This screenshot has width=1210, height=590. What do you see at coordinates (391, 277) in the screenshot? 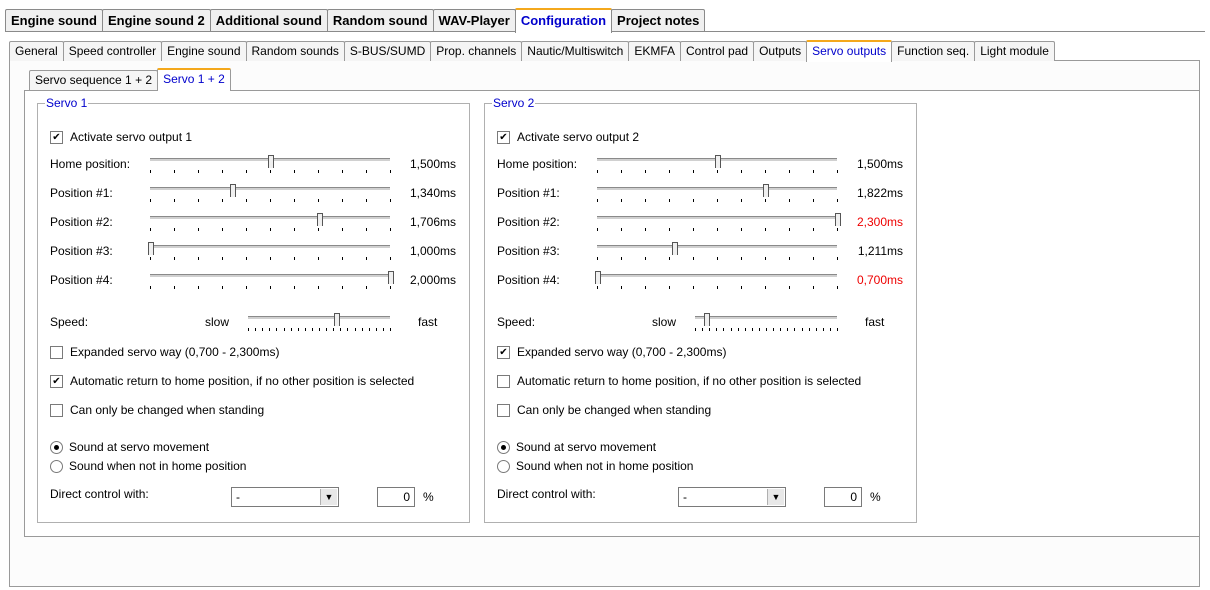
I see `servo1-pos4-thumb` at bounding box center [391, 277].